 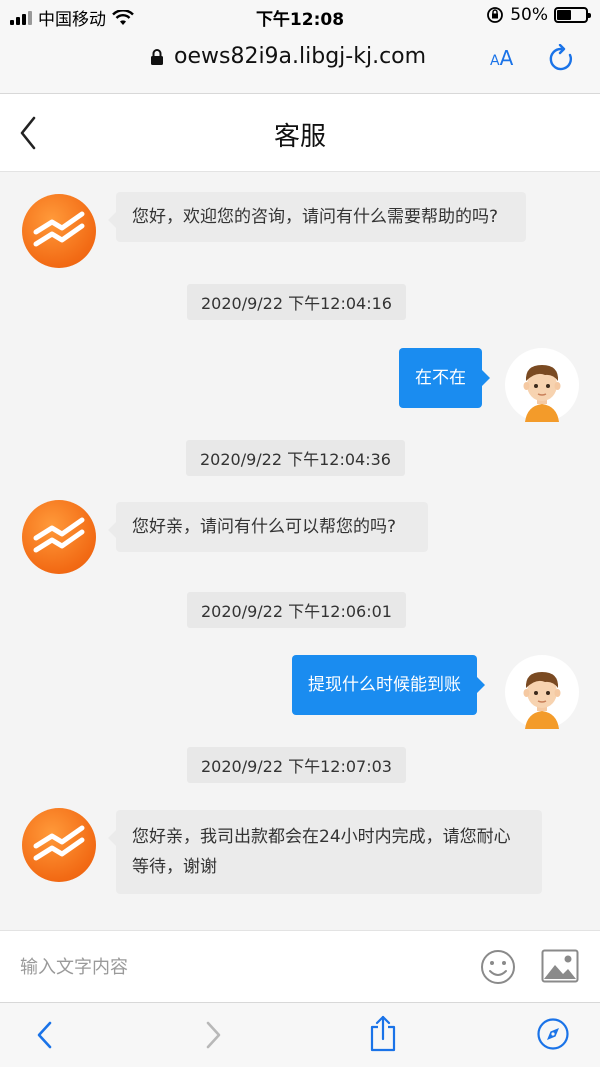 What do you see at coordinates (321, 837) in the screenshot?
I see `message-text-line: 您好亲，我司出款都会在24小时内完成，请您耐心` at bounding box center [321, 837].